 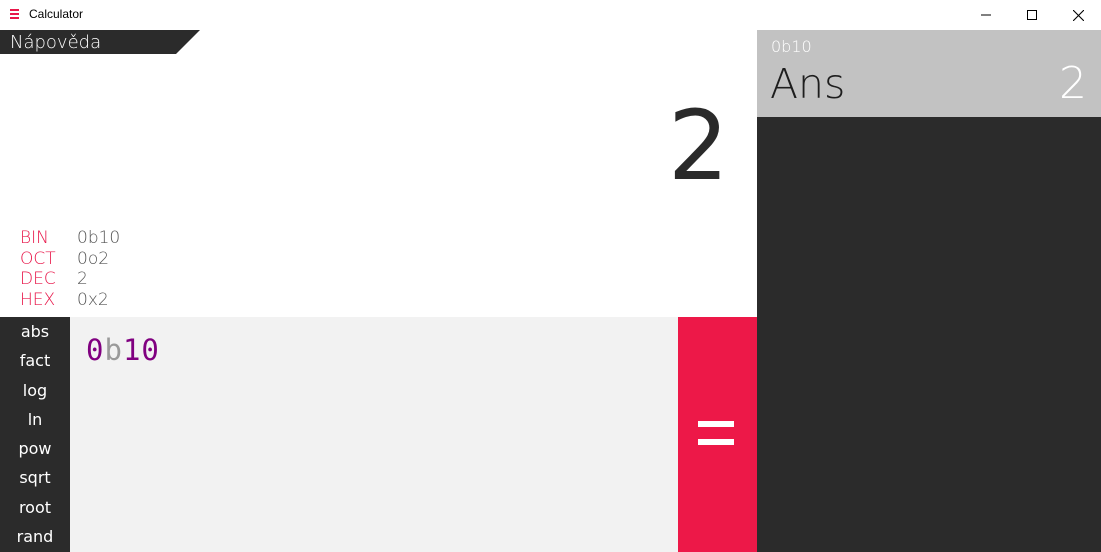 I want to click on base-value: 0b10, so click(x=99, y=238).